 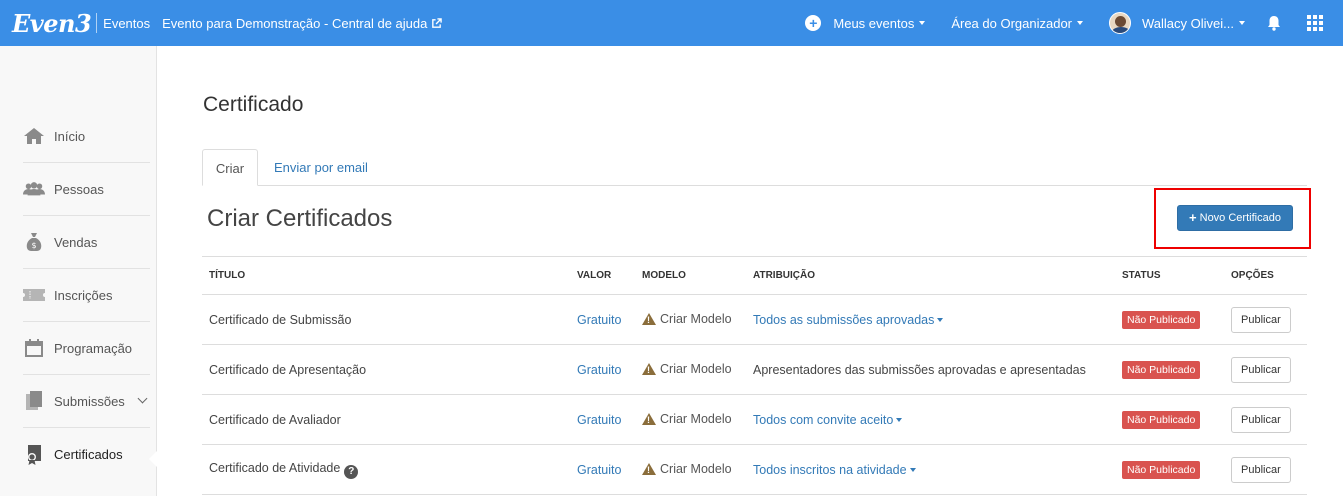 What do you see at coordinates (253, 104) in the screenshot?
I see `page-title: Certificado` at bounding box center [253, 104].